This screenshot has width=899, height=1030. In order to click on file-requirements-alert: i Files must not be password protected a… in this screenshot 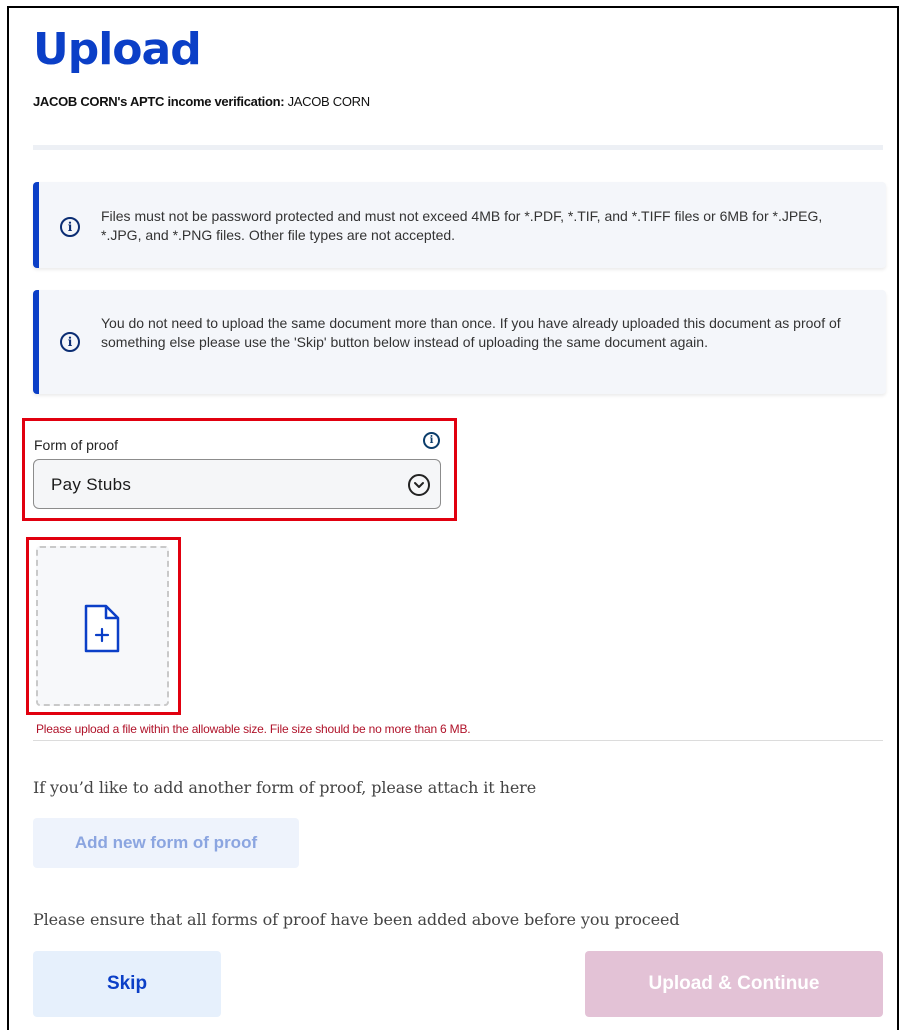, I will do `click(459, 225)`.